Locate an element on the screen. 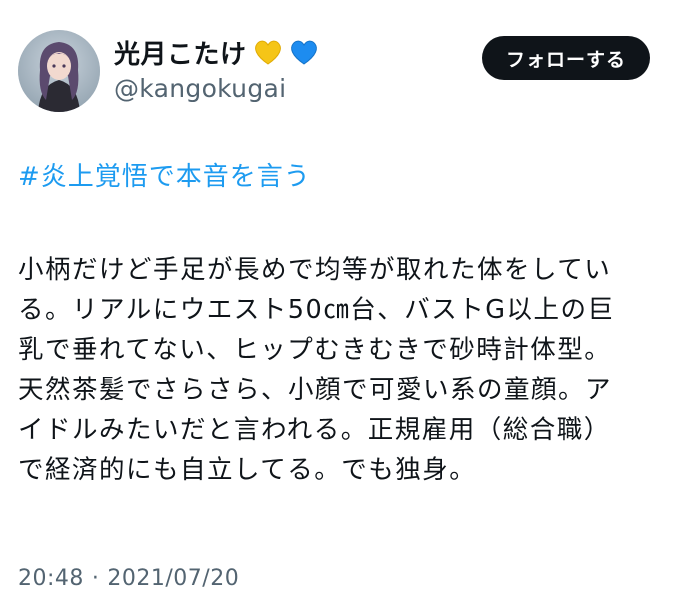  tweet-date: 2021/07/20 is located at coordinates (173, 578).